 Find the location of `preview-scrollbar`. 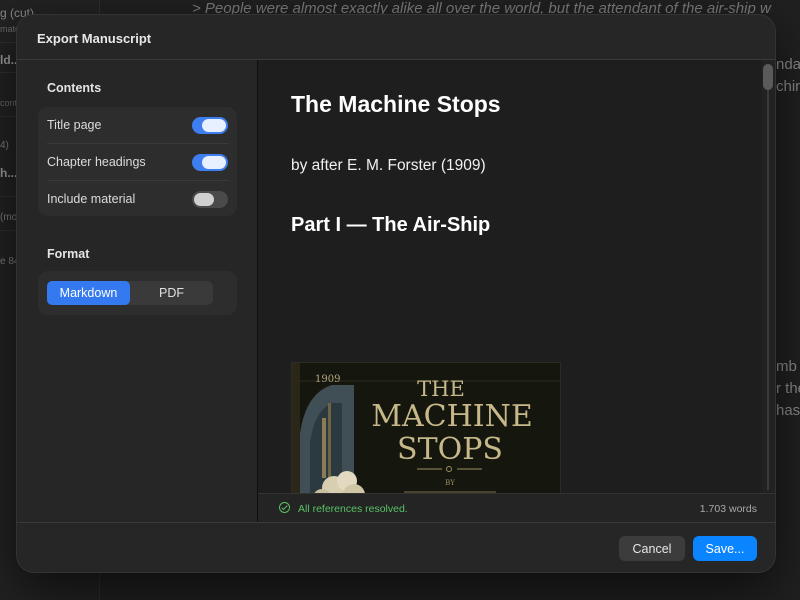

preview-scrollbar is located at coordinates (768, 276).